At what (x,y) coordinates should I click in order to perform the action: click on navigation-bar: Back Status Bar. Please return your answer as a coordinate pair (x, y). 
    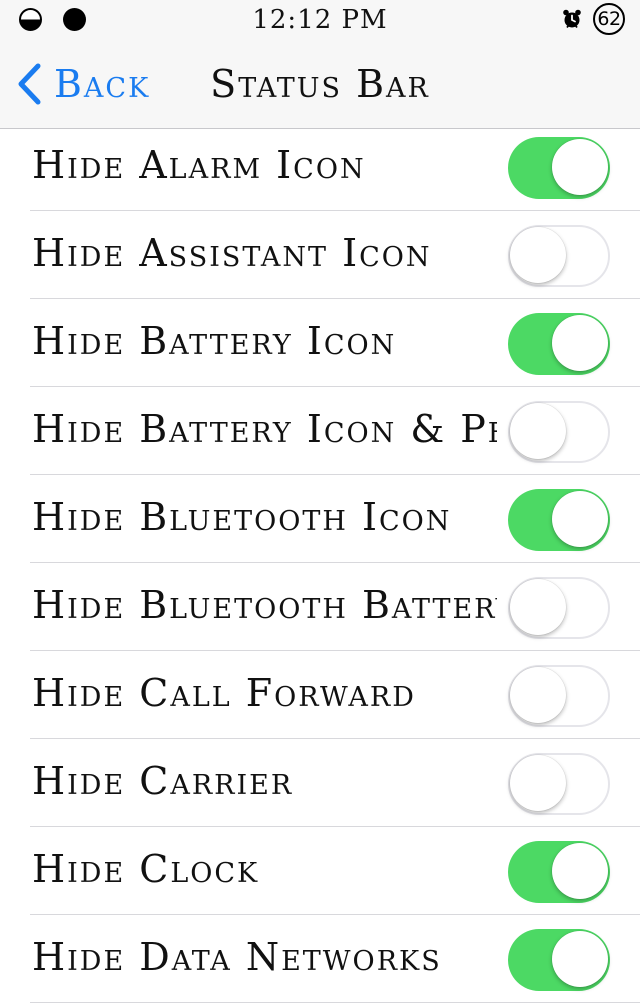
    Looking at the image, I should click on (320, 84).